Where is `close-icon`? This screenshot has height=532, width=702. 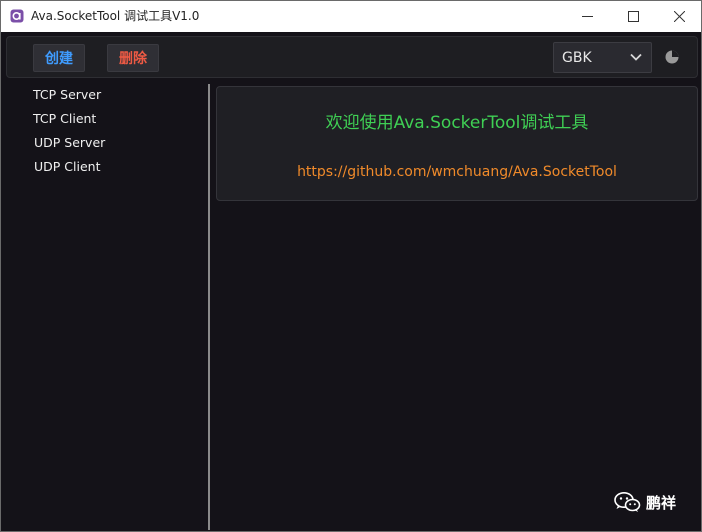
close-icon is located at coordinates (679, 16).